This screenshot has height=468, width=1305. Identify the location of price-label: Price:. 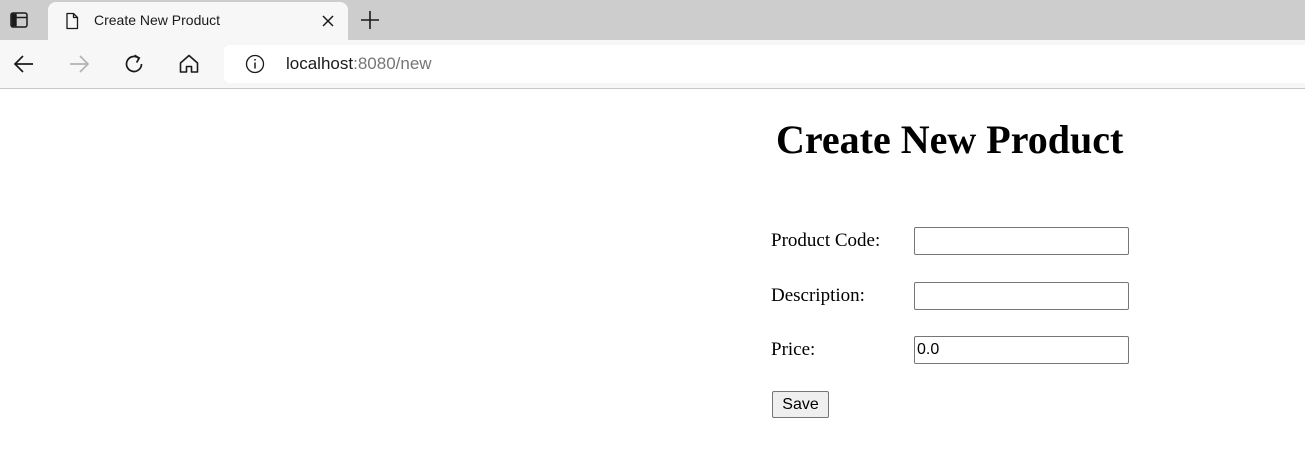
(793, 349).